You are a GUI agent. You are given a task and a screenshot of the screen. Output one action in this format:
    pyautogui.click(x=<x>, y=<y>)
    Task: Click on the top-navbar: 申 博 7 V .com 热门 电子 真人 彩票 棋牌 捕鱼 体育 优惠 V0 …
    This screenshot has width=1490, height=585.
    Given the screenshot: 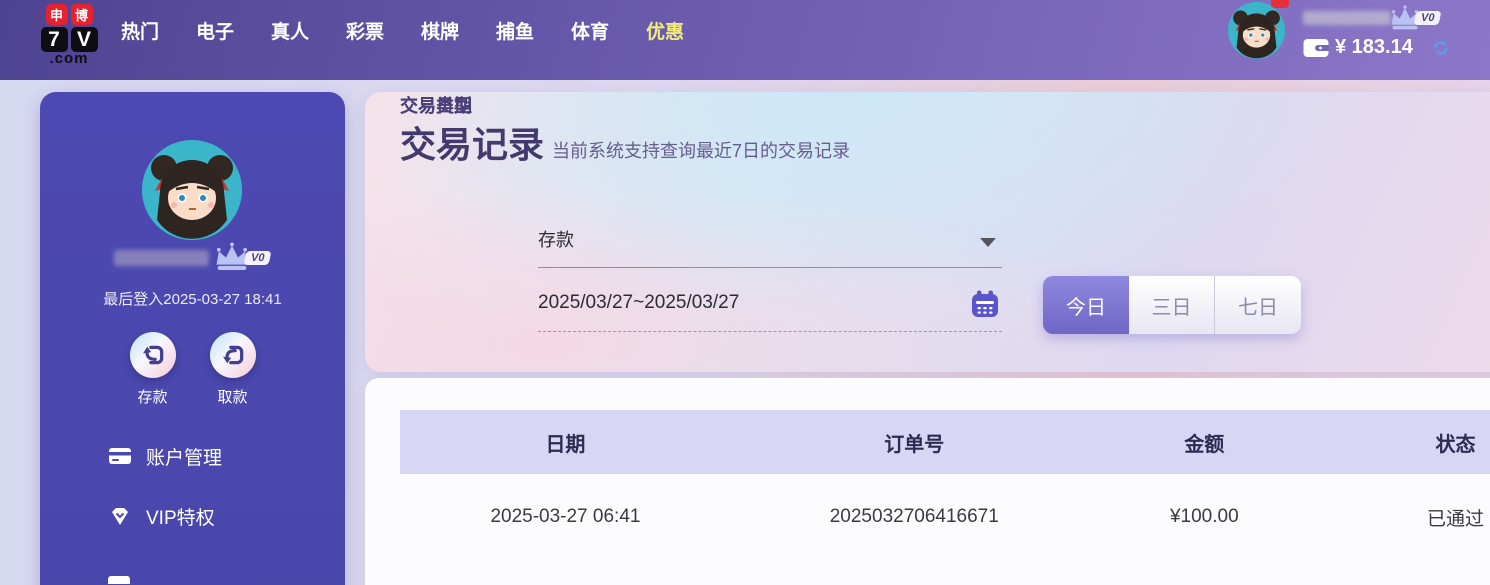 What is the action you would take?
    pyautogui.click(x=745, y=40)
    